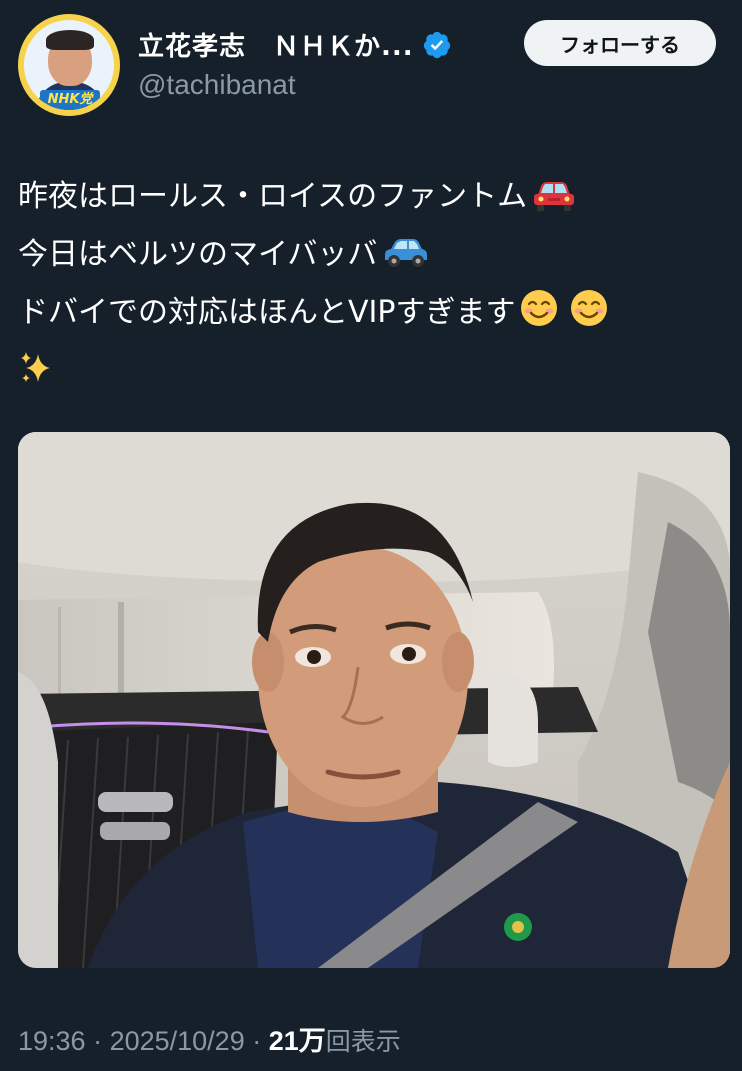 The image size is (742, 1071). Describe the element at coordinates (217, 85) in the screenshot. I see `author-handle: @tachibanat` at that location.